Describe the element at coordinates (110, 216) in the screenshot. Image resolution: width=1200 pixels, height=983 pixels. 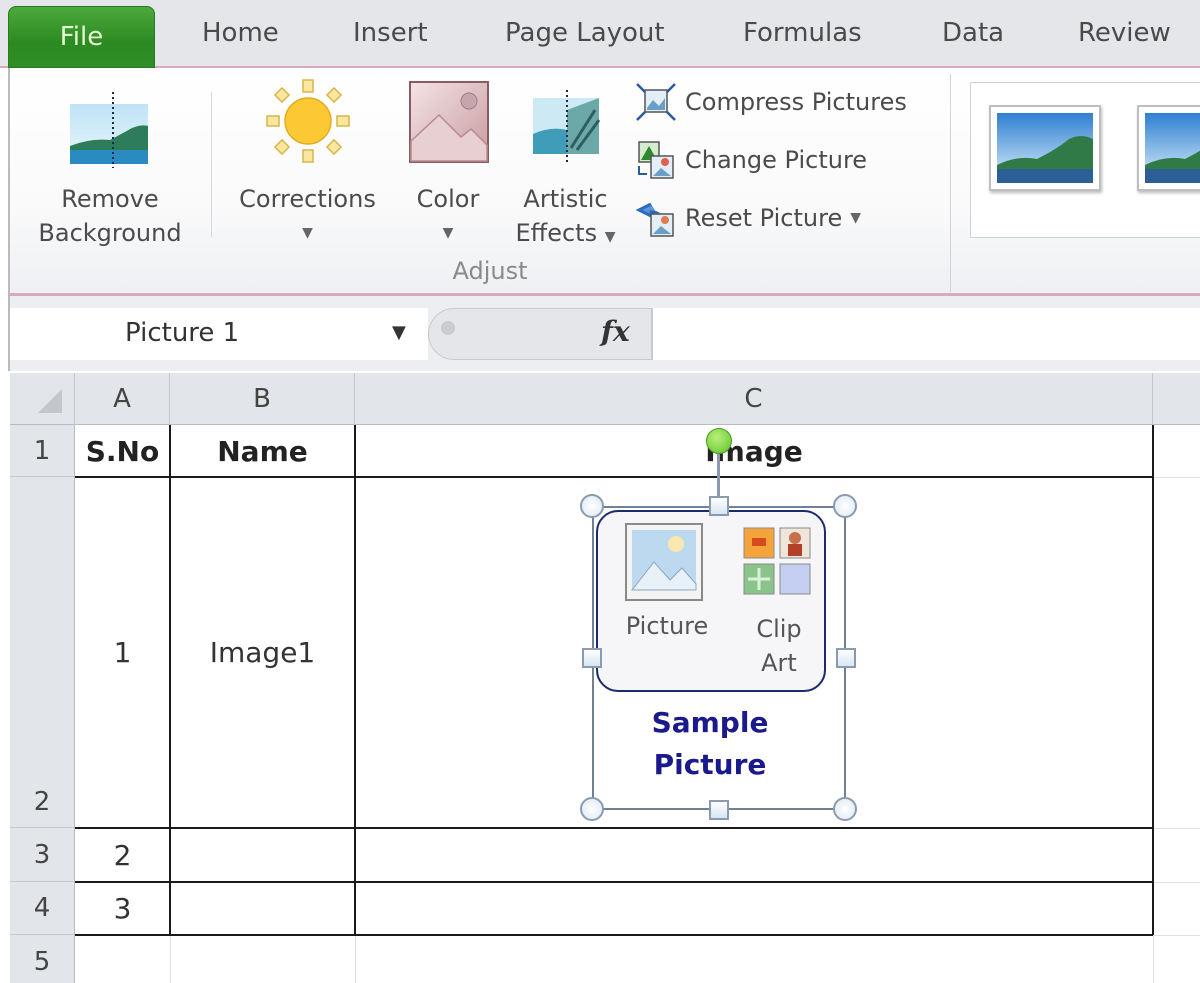
I see `remove-background-label: Remove Background` at that location.